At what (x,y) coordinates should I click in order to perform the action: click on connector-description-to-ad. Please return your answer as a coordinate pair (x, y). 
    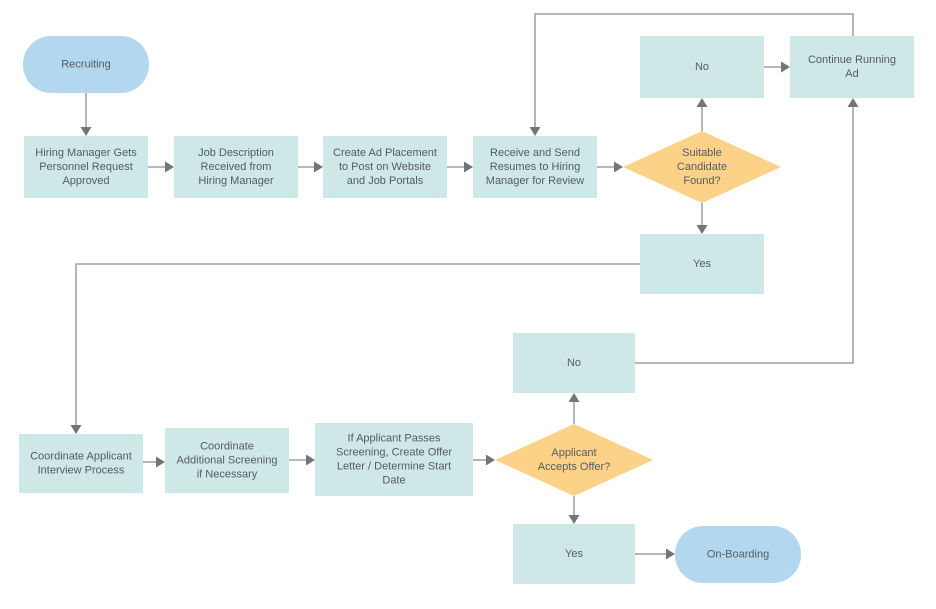
    Looking at the image, I should click on (310, 167).